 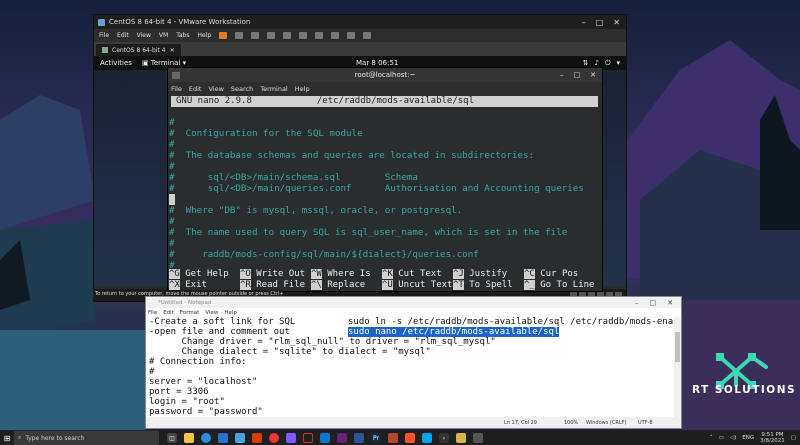 What do you see at coordinates (86, 438) in the screenshot?
I see `taskbar-search: ⌕ Type here to search` at bounding box center [86, 438].